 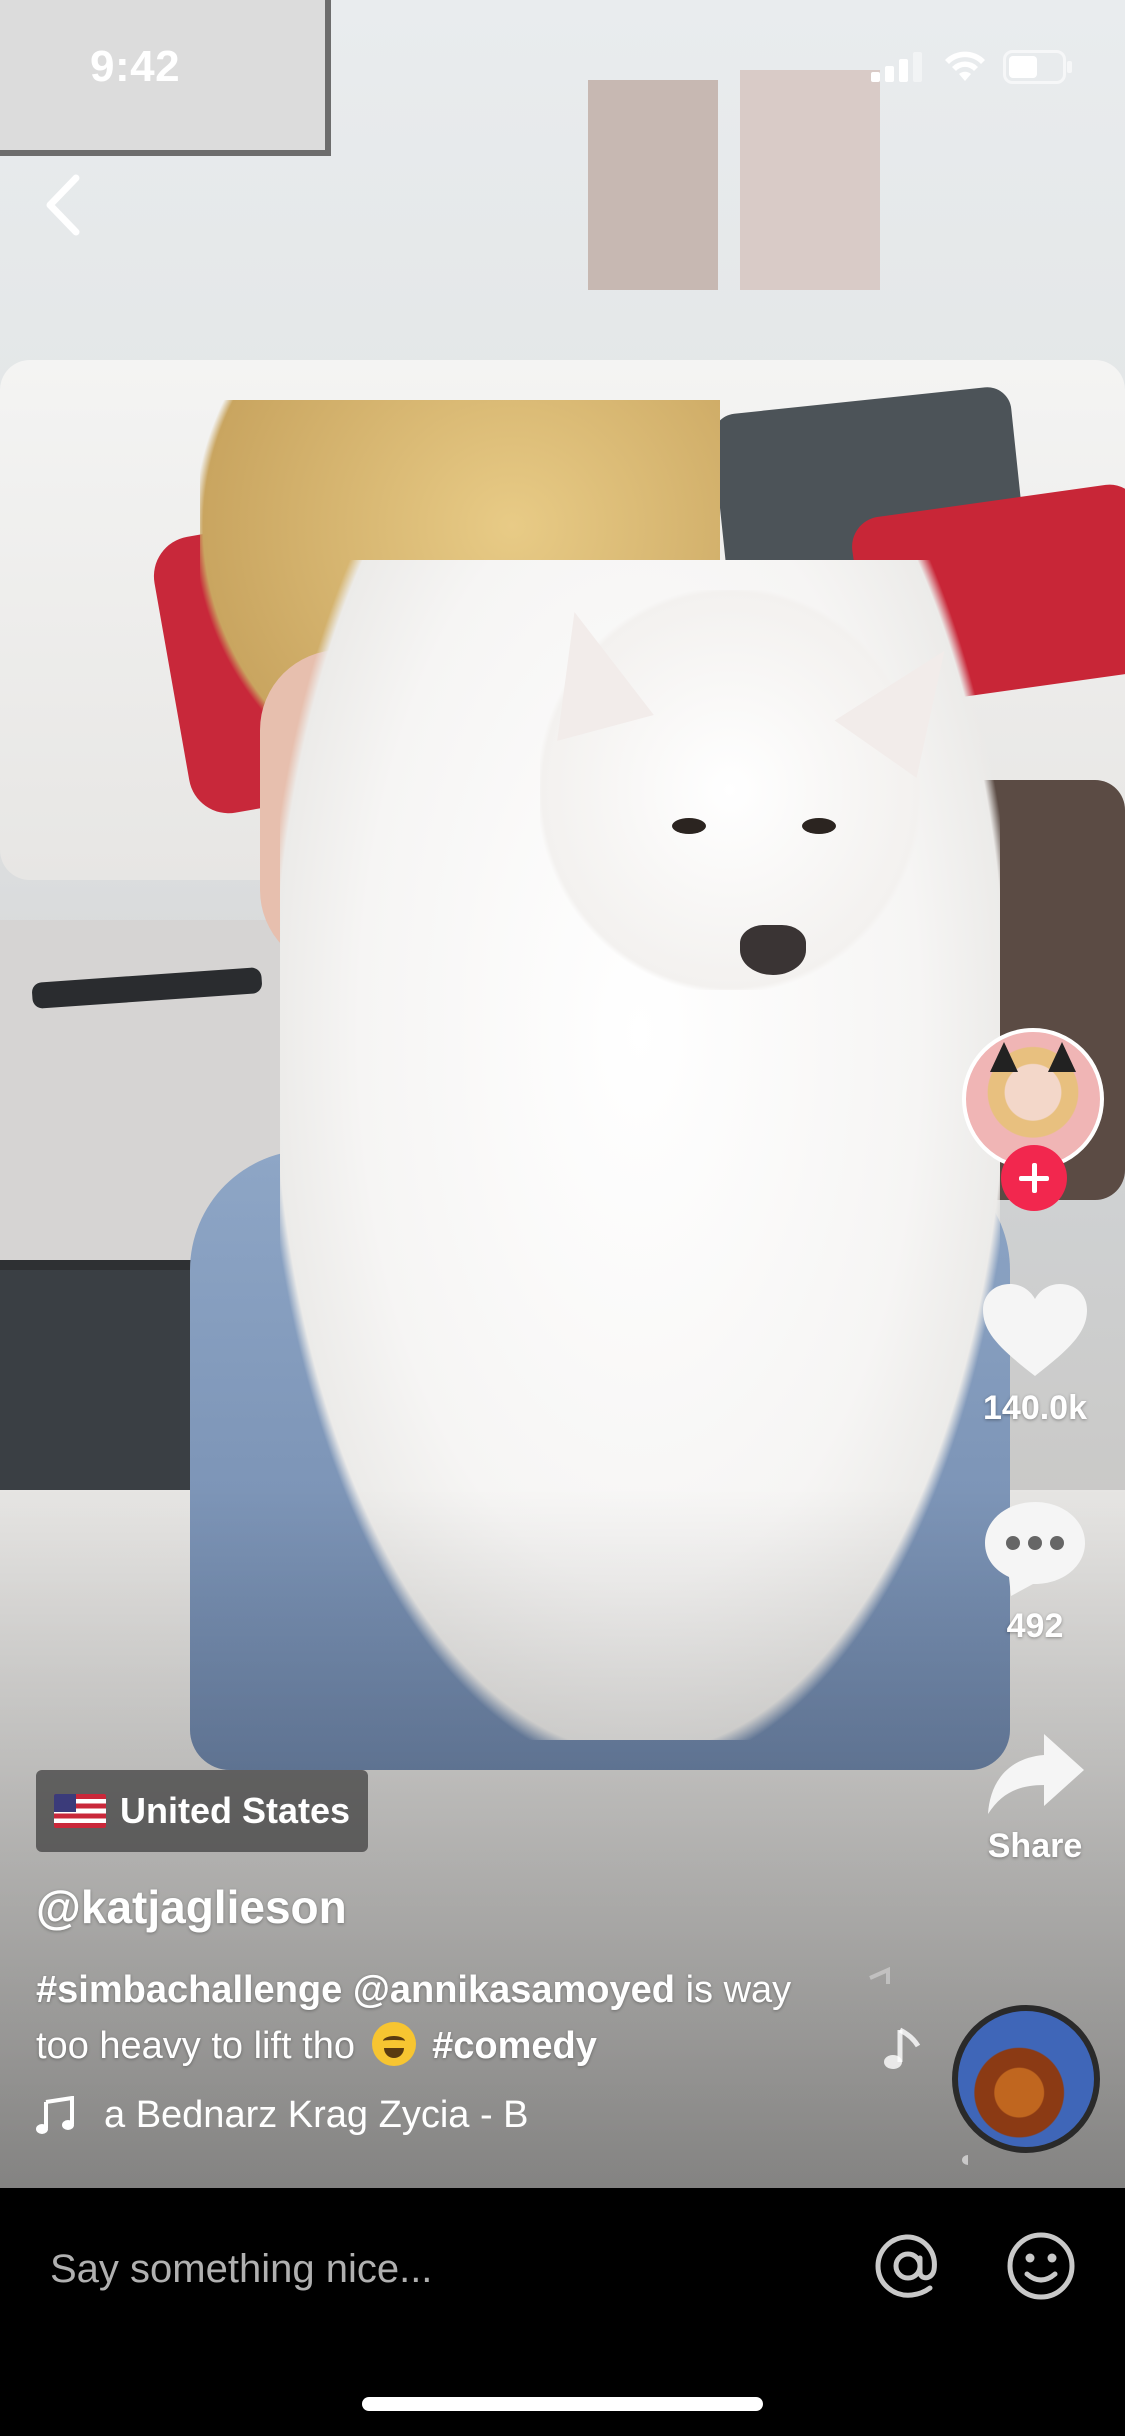 I want to click on home-indicator, so click(x=562, y=2404).